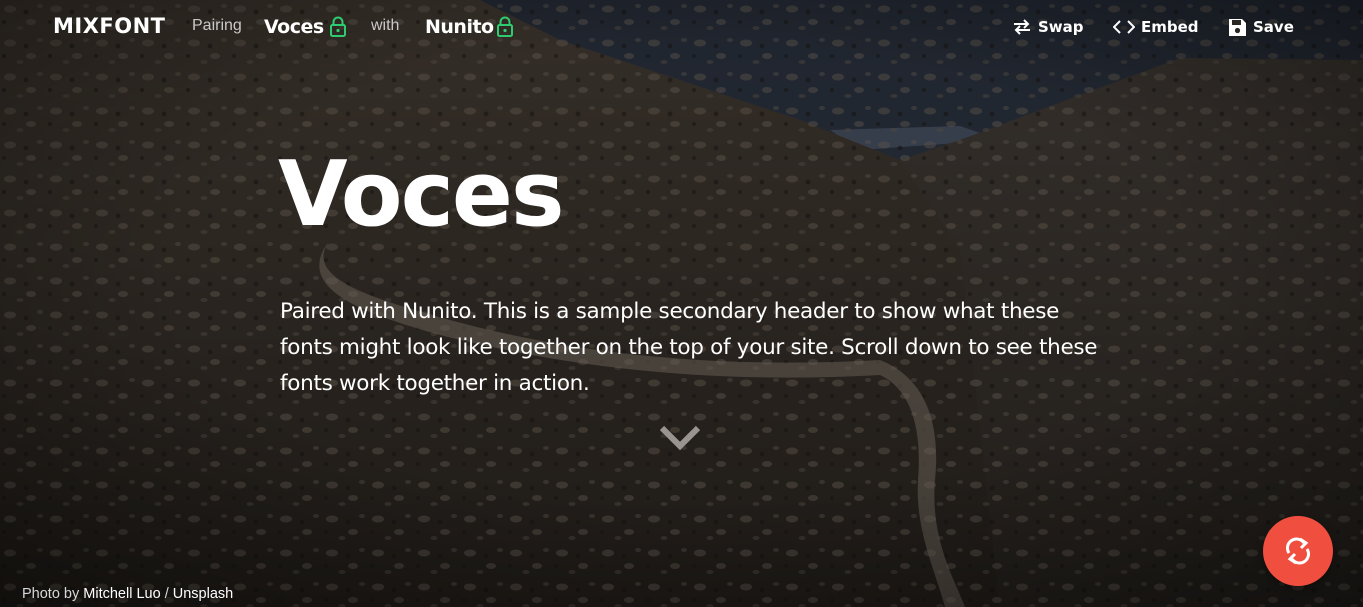  Describe the element at coordinates (680, 439) in the screenshot. I see `chevron-down-icon` at that location.